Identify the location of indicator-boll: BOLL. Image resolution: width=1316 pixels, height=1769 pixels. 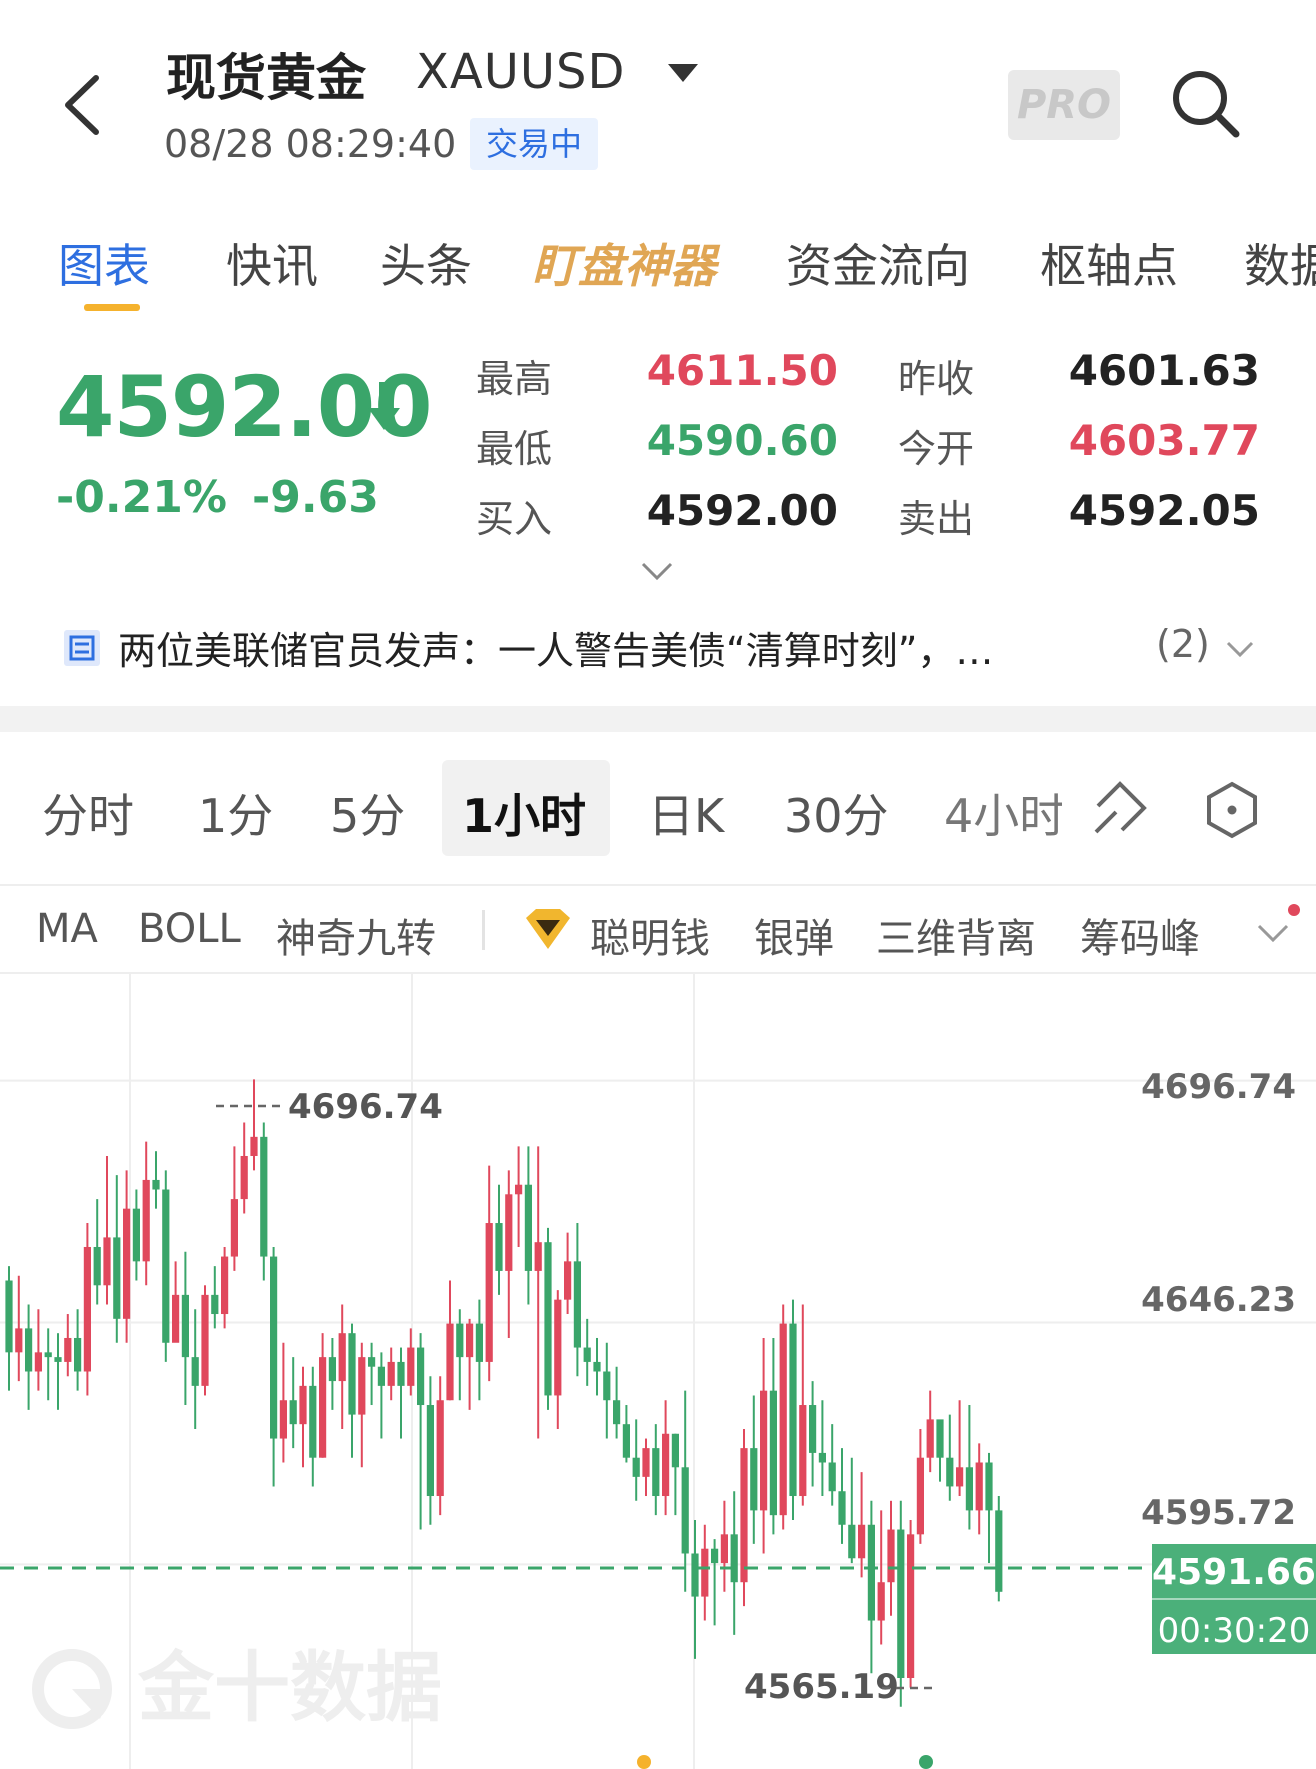
(189, 929).